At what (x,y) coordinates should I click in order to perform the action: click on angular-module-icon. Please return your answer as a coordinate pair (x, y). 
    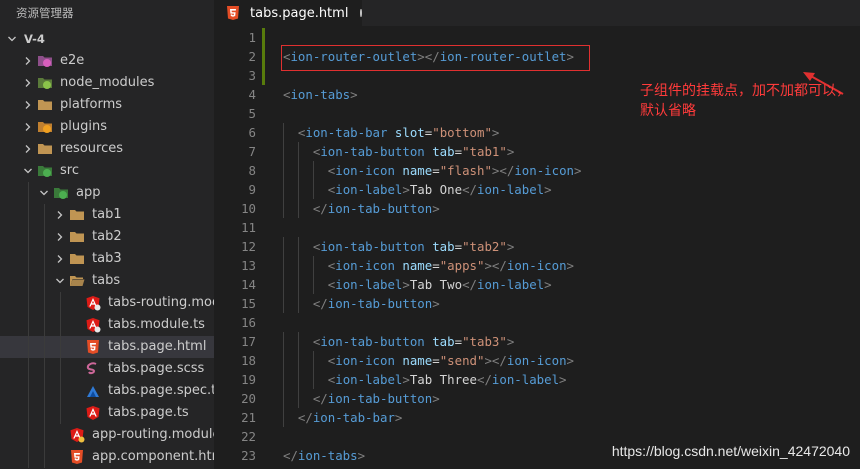
    Looking at the image, I should click on (93, 325).